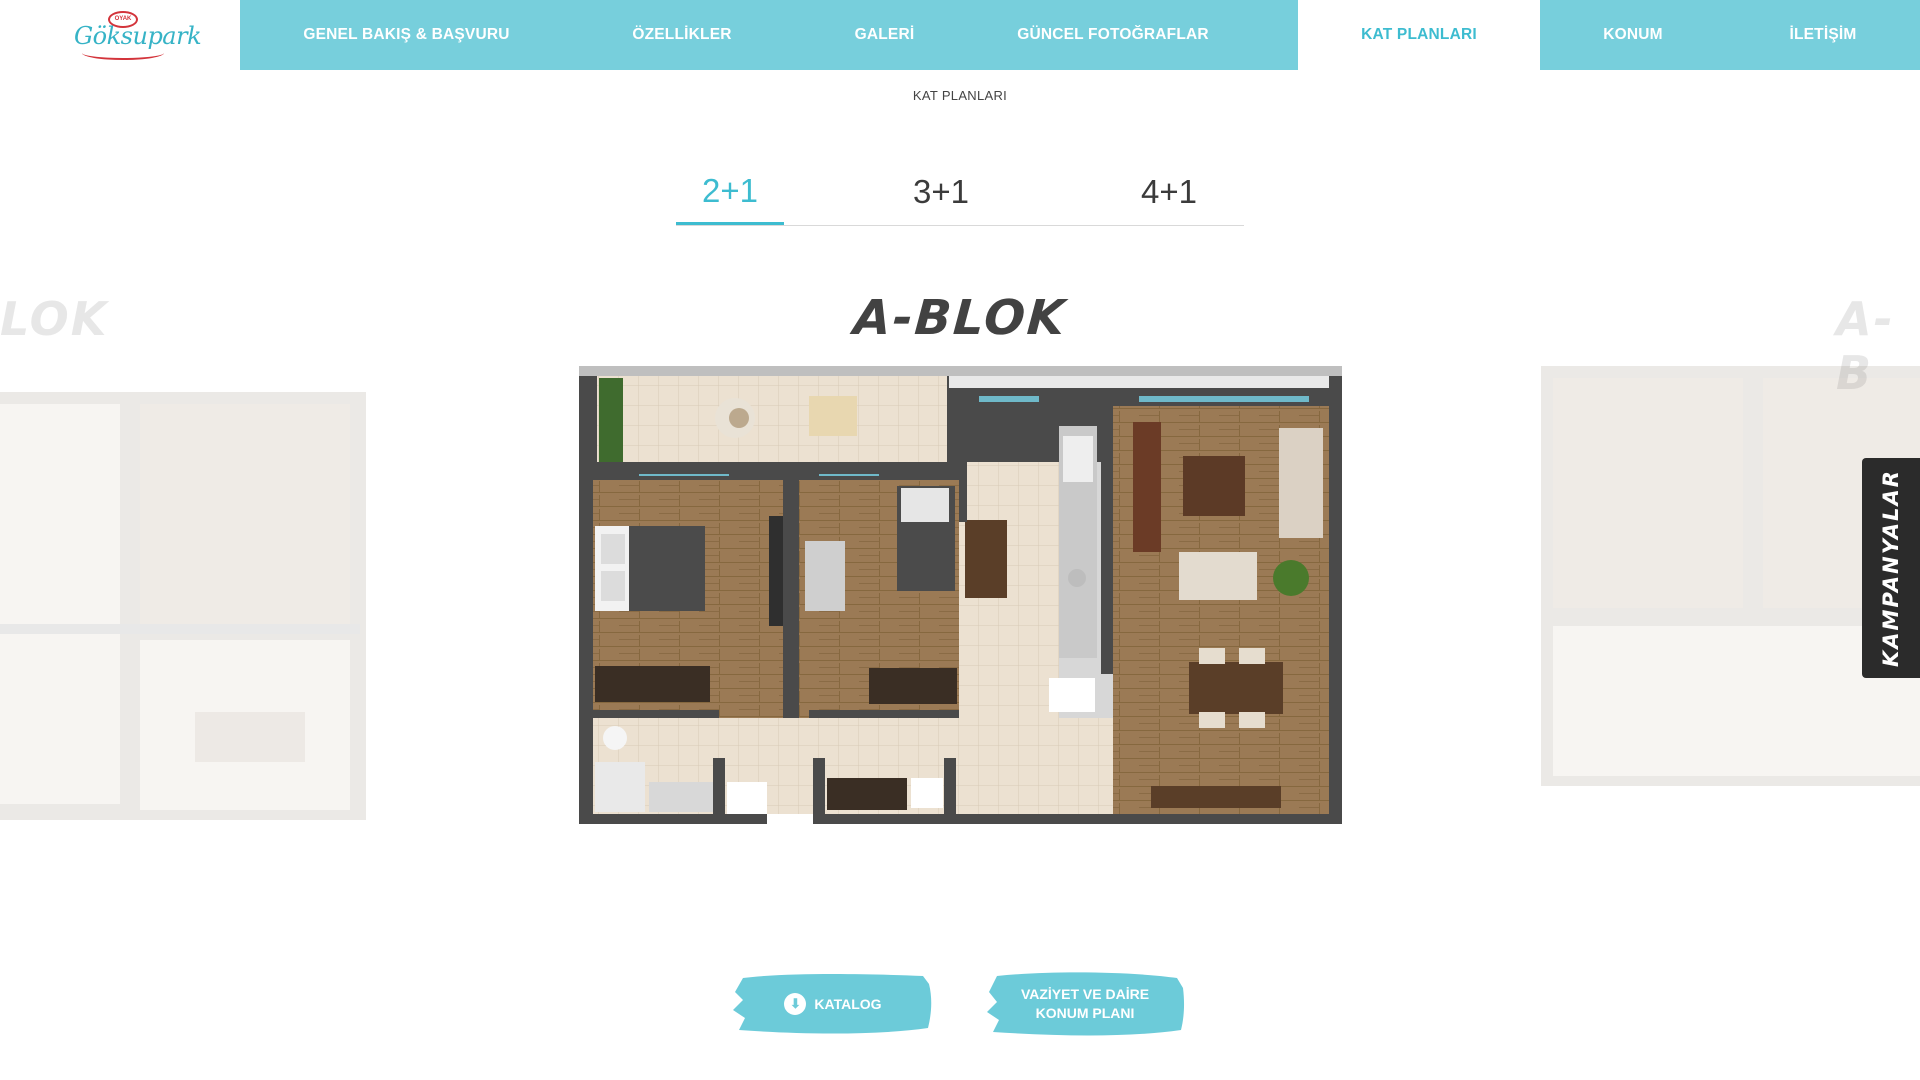 This screenshot has width=1920, height=1080. What do you see at coordinates (1113, 35) in the screenshot?
I see `nav-item-guncel-fotograflar: GÜNCEL FOTOĞRAFLAR` at bounding box center [1113, 35].